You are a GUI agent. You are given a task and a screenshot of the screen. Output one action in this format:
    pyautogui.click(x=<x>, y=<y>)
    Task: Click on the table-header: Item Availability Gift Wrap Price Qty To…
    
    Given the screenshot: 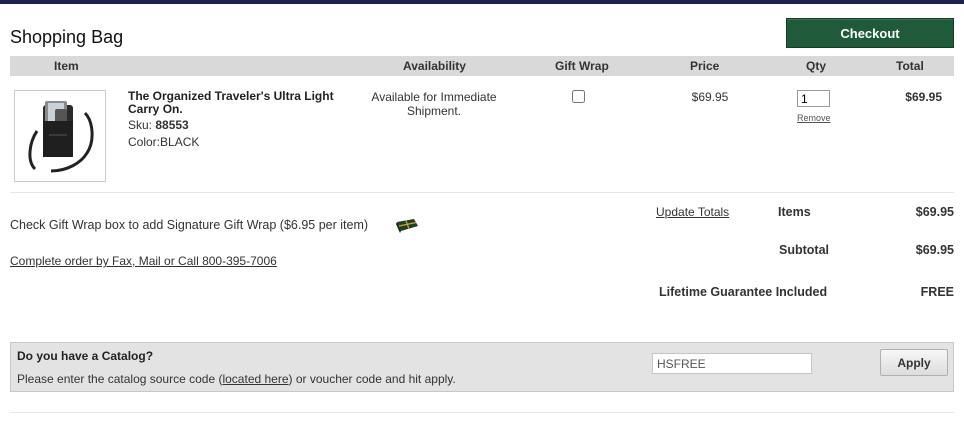 What is the action you would take?
    pyautogui.click(x=482, y=66)
    